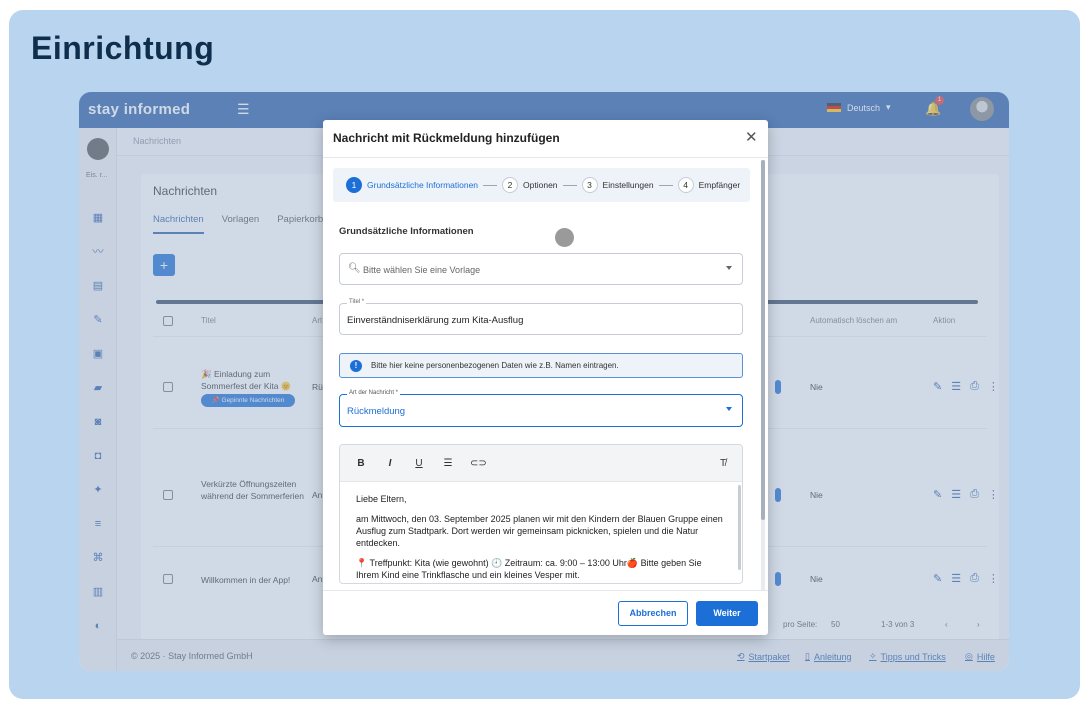 The height and width of the screenshot is (709, 1089). What do you see at coordinates (123, 48) in the screenshot?
I see `page-heading: Einrichtung` at bounding box center [123, 48].